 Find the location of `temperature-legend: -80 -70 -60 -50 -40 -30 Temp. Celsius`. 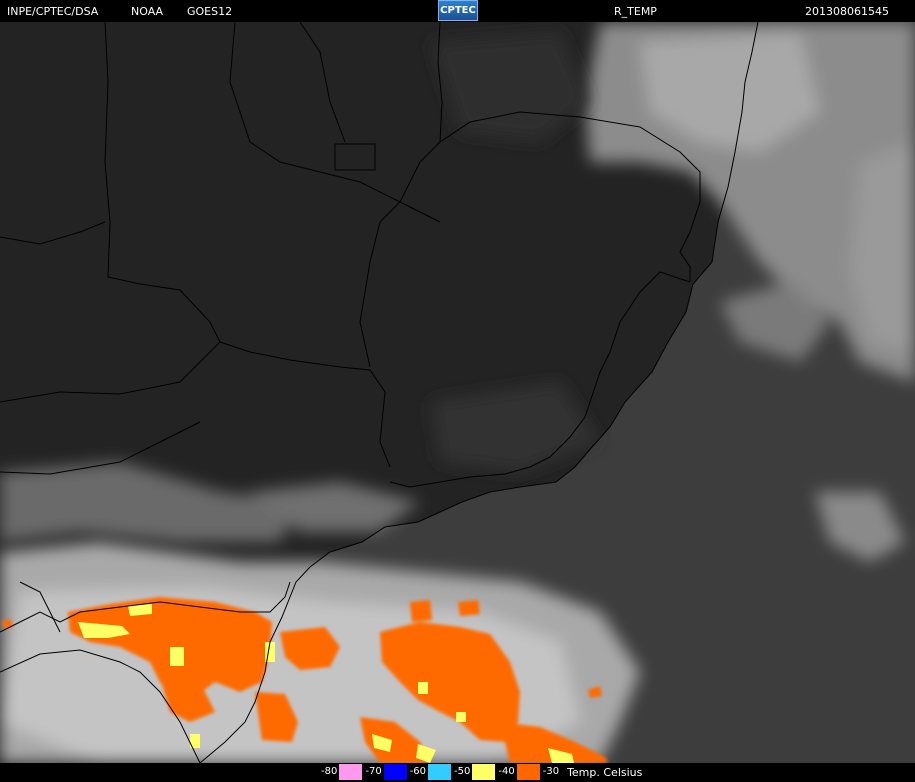

temperature-legend: -80 -70 -60 -50 -40 -30 Temp. Celsius is located at coordinates (480, 772).